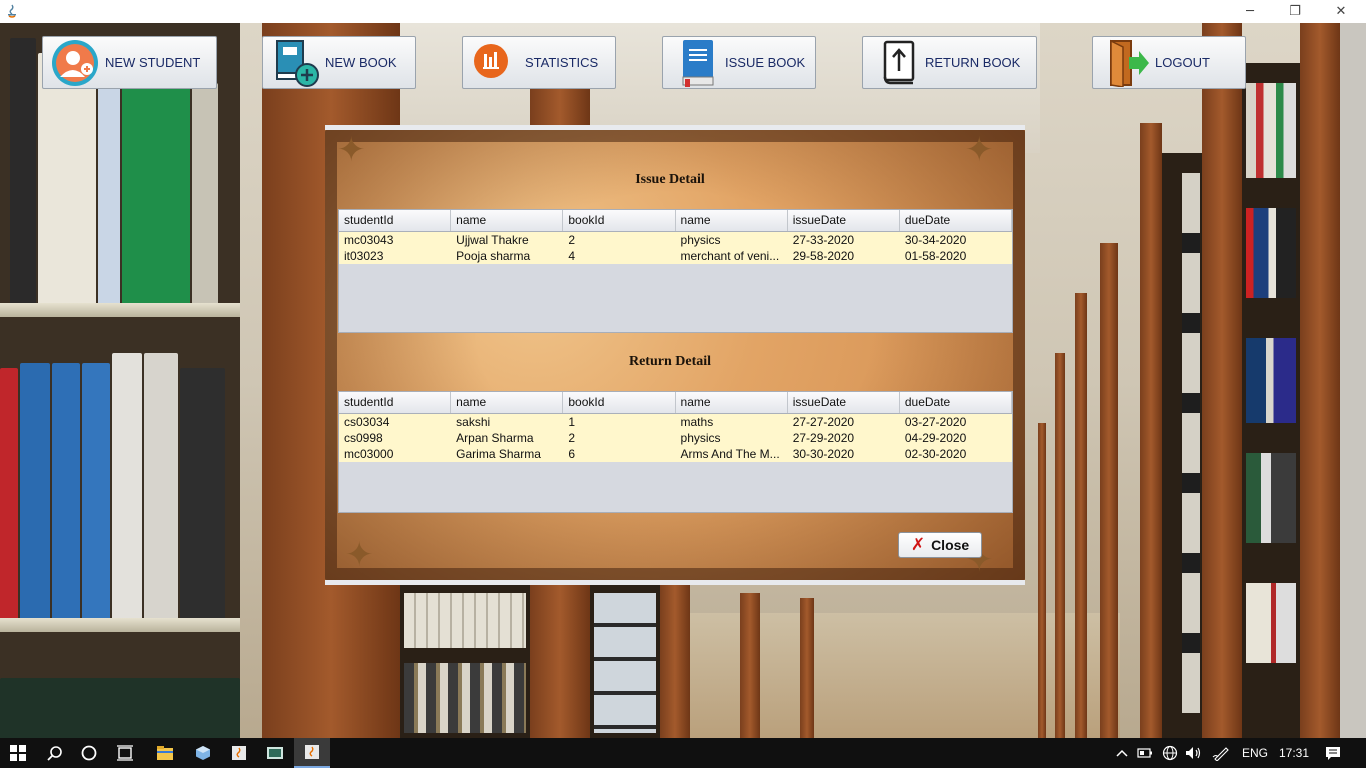  I want to click on logout-door-icon, so click(1125, 63).